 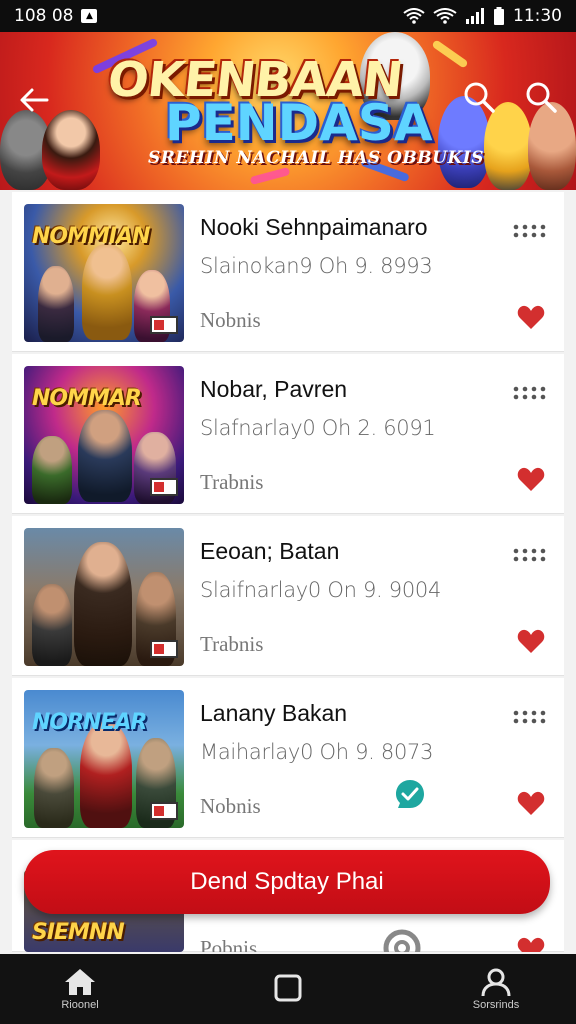 I want to click on banner-subtitle: SREHIN NACHAIL HAS OBBUKIS, so click(x=316, y=158).